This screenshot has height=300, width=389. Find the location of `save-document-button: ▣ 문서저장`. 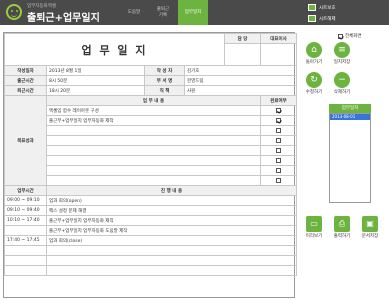

save-document-button: ▣ 문서저장 is located at coordinates (370, 227).